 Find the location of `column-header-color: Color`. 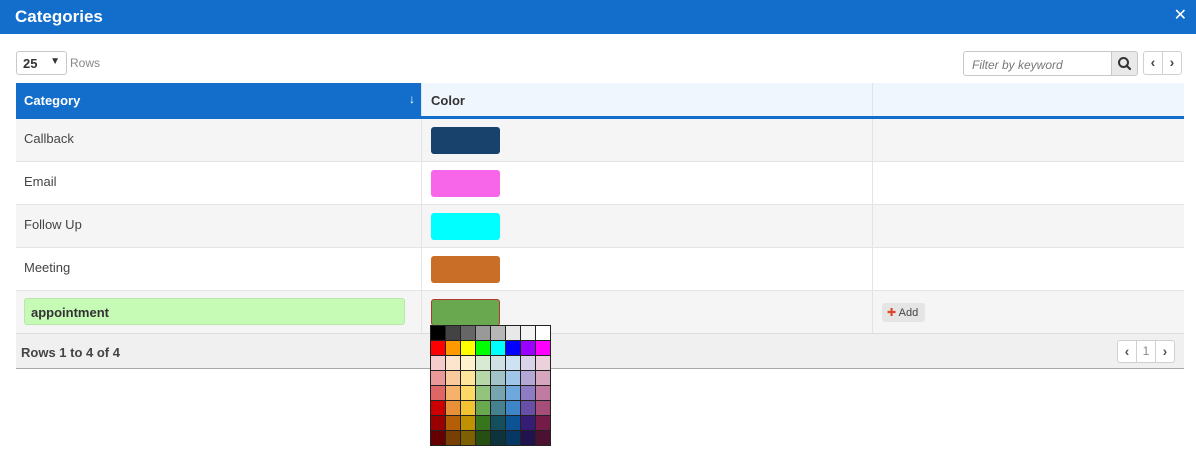

column-header-color: Color is located at coordinates (646, 99).